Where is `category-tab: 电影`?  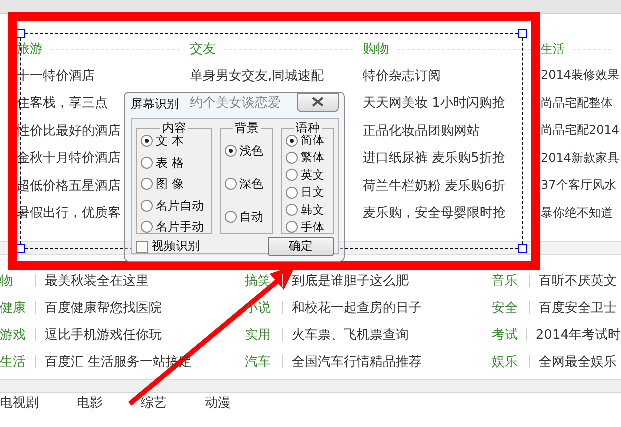 category-tab: 电影 is located at coordinates (90, 403).